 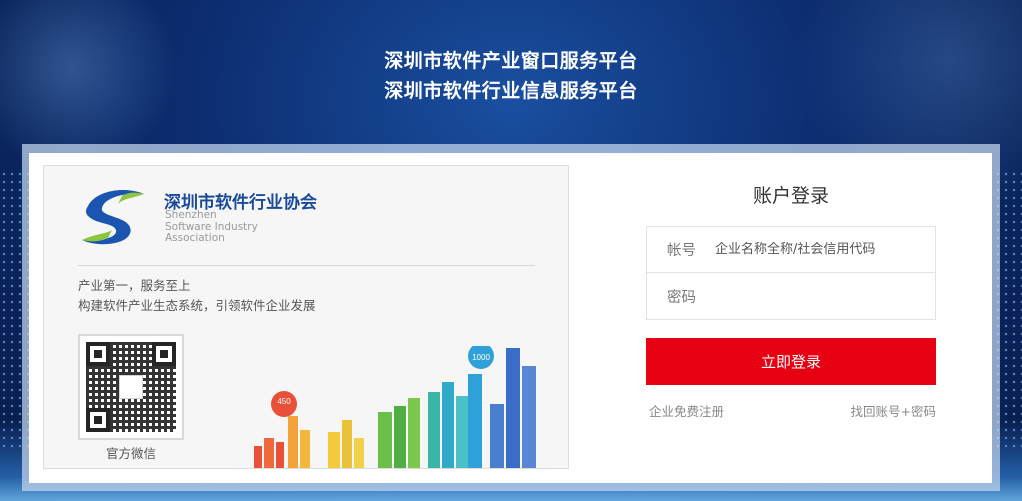 I want to click on password-input, so click(x=819, y=296).